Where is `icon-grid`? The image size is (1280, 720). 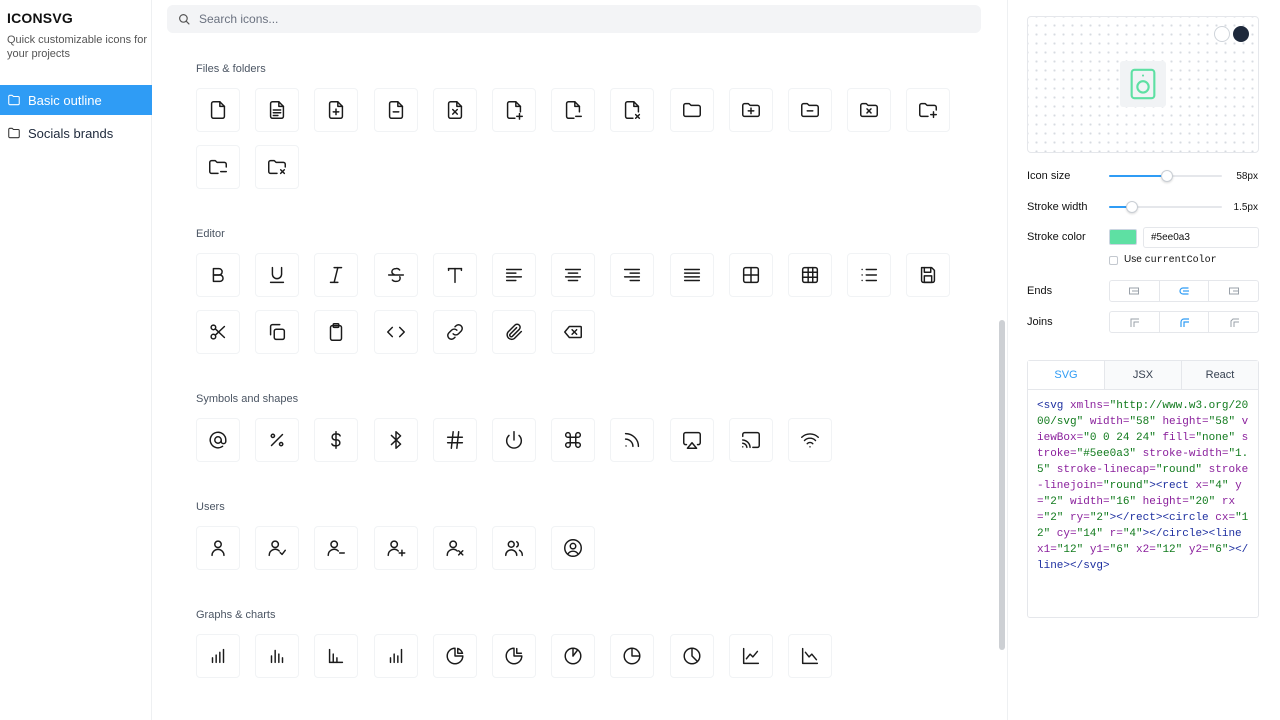
icon-grid is located at coordinates (573, 303).